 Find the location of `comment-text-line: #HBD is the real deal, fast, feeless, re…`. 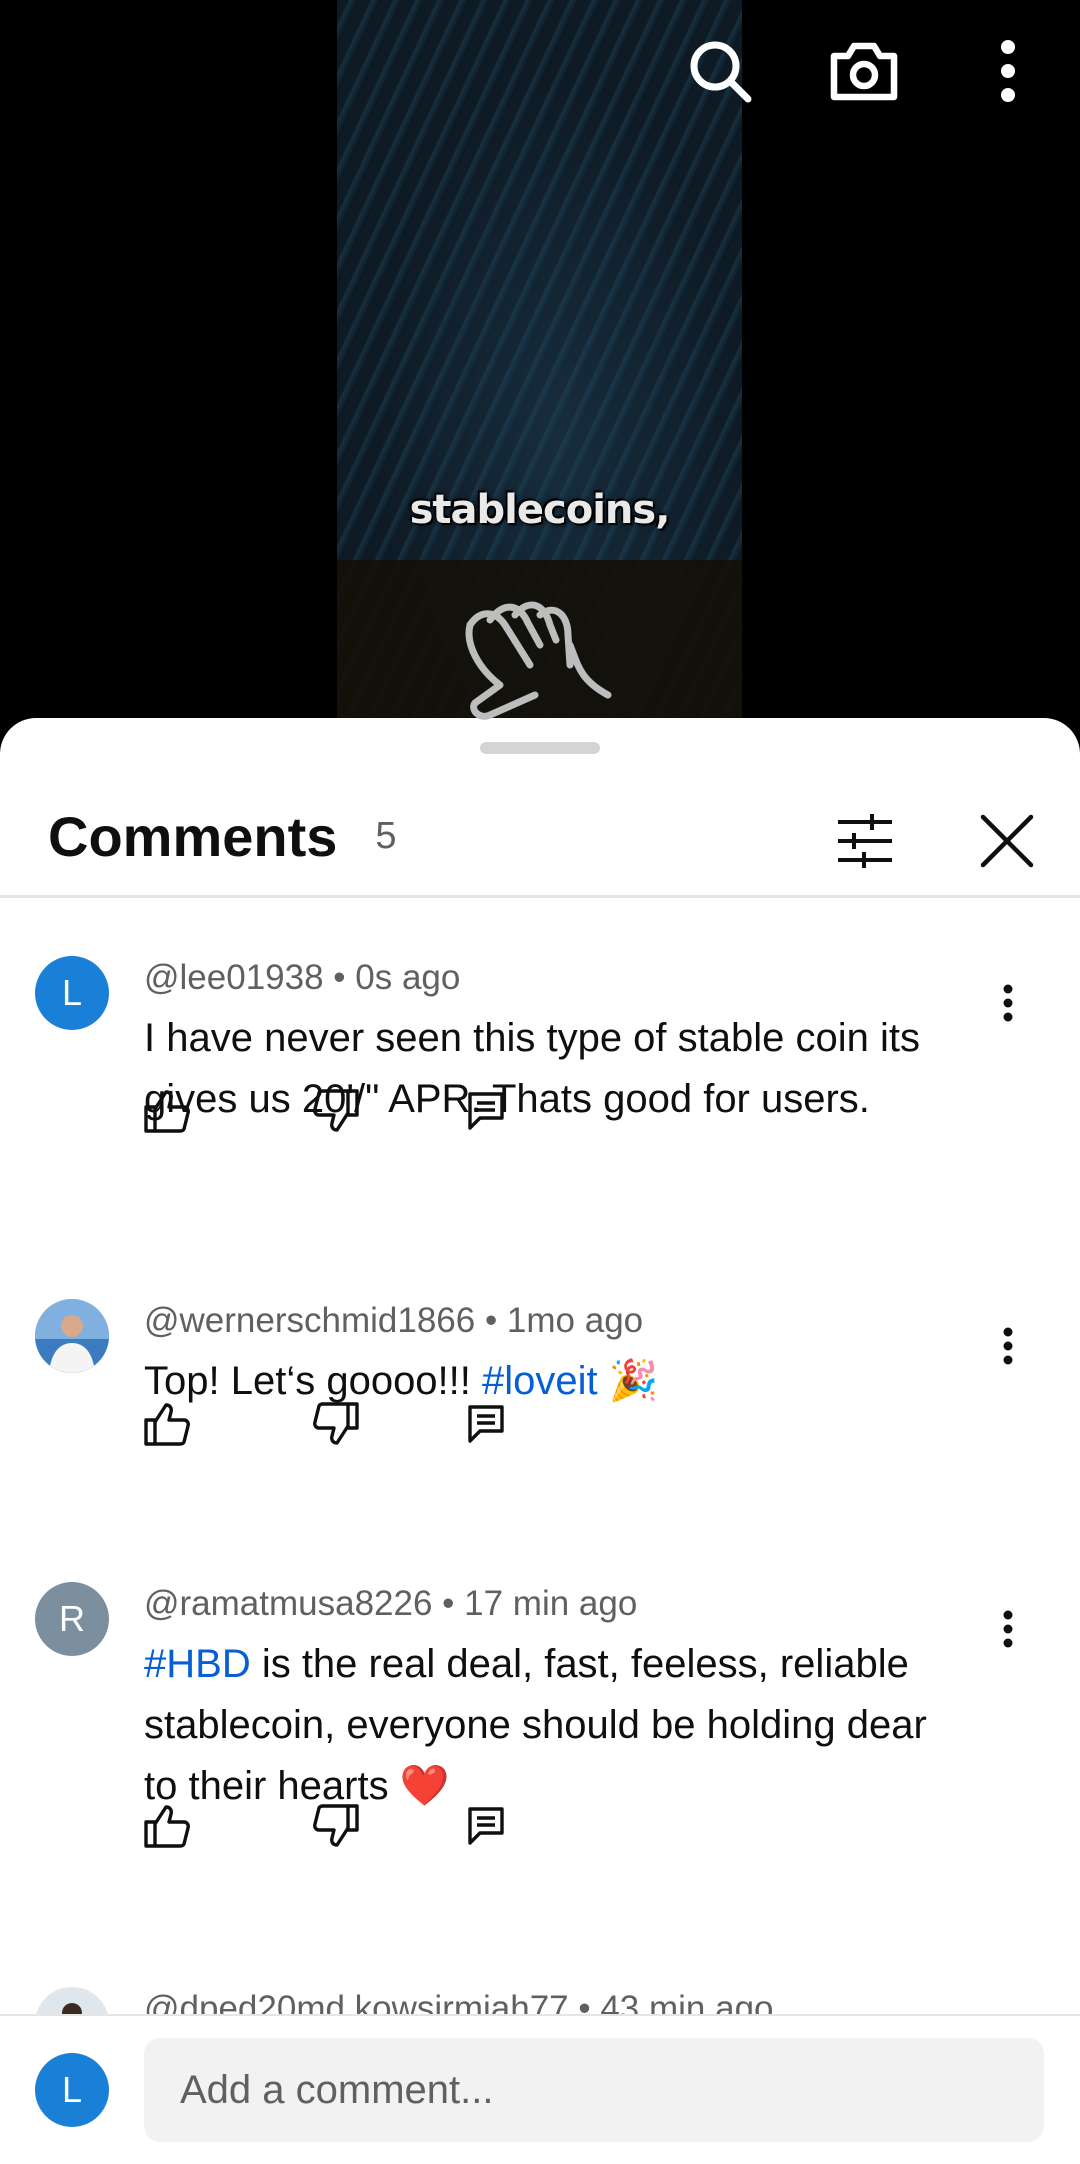

comment-text-line: #HBD is the real deal, fast, feeless, re… is located at coordinates (559, 1664).